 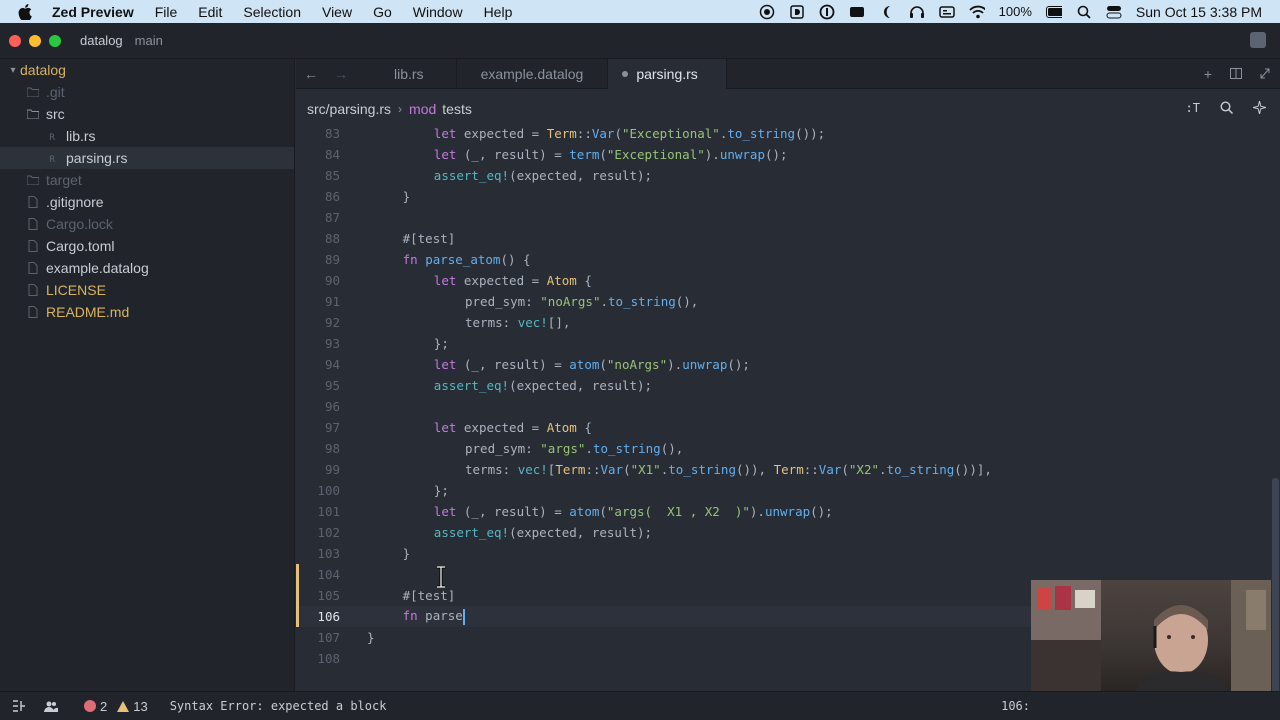 What do you see at coordinates (783, 175) in the screenshot?
I see `code-line: 85 assert_eq!(expected, result);` at bounding box center [783, 175].